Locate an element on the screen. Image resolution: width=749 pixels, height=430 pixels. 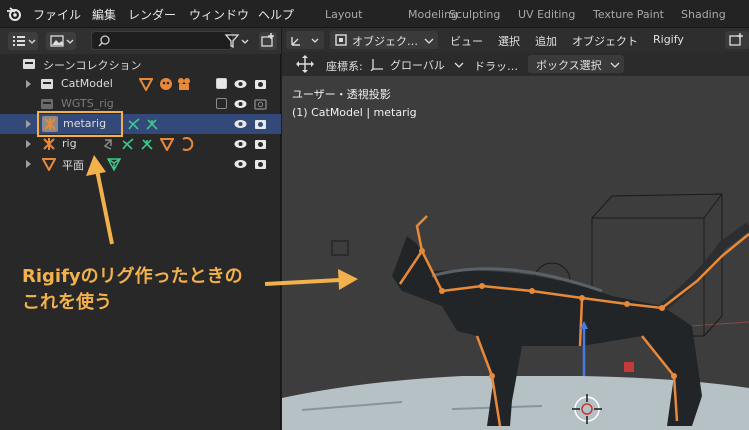
annotation-line-2: これを使う is located at coordinates (67, 302).